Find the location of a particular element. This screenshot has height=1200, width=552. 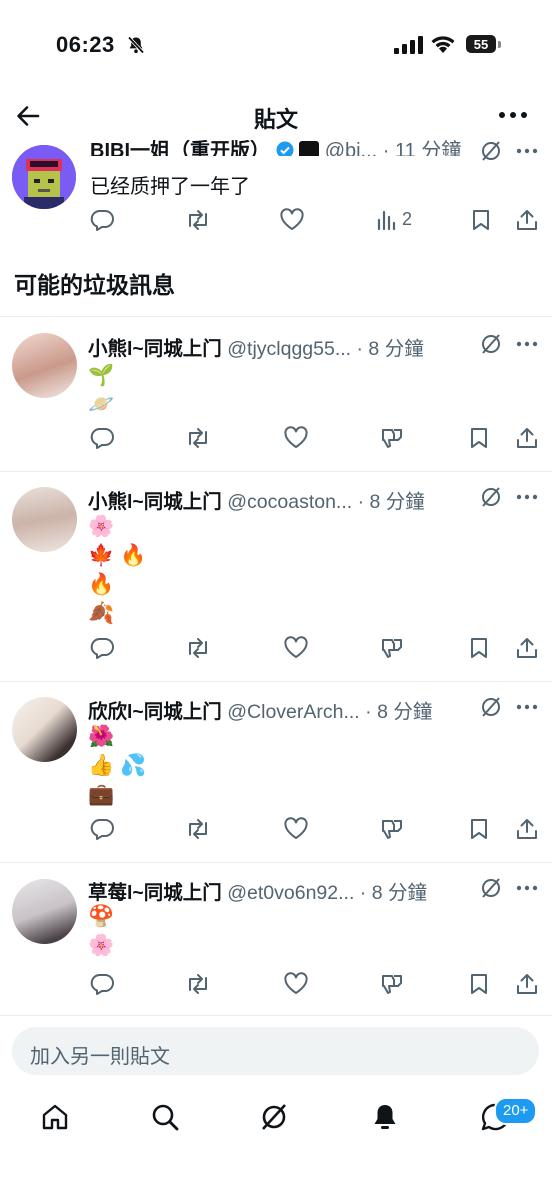

post-header: 小熊l~同城上门 @cocoaston... · 8 分鐘 is located at coordinates (256, 499).